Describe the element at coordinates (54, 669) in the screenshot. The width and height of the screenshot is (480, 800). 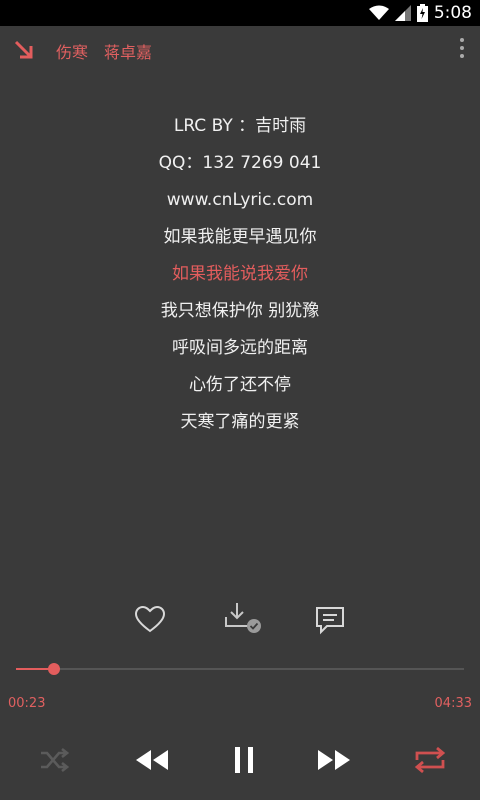
I see `seek-bar-thumb` at that location.